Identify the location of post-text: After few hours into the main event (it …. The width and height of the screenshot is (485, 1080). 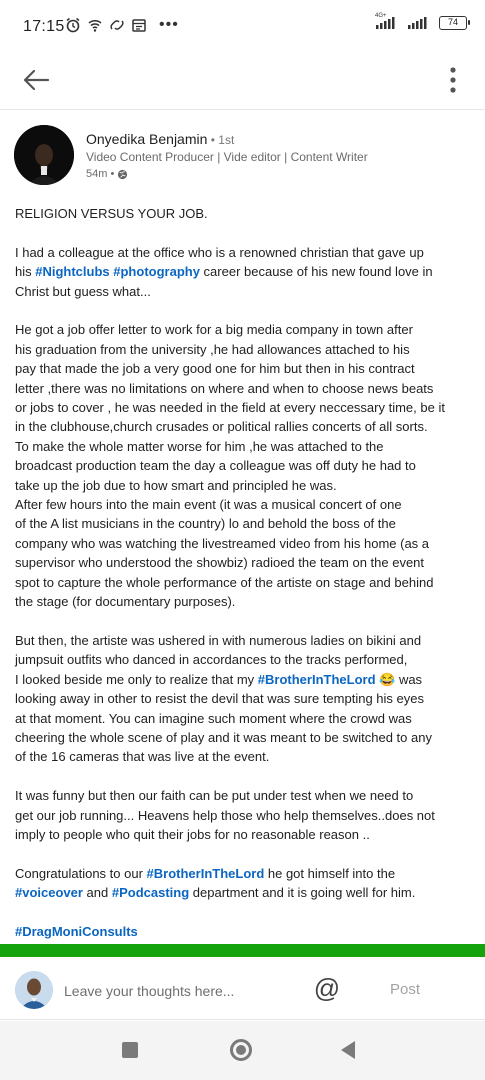
(208, 505).